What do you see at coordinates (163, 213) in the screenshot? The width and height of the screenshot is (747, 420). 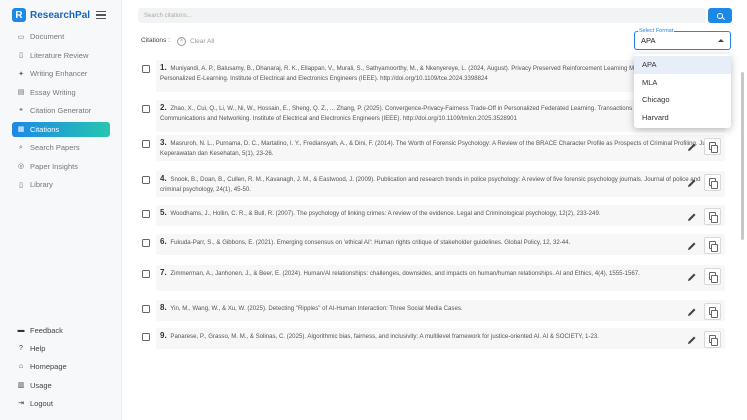 I see `citation-number: 5.` at bounding box center [163, 213].